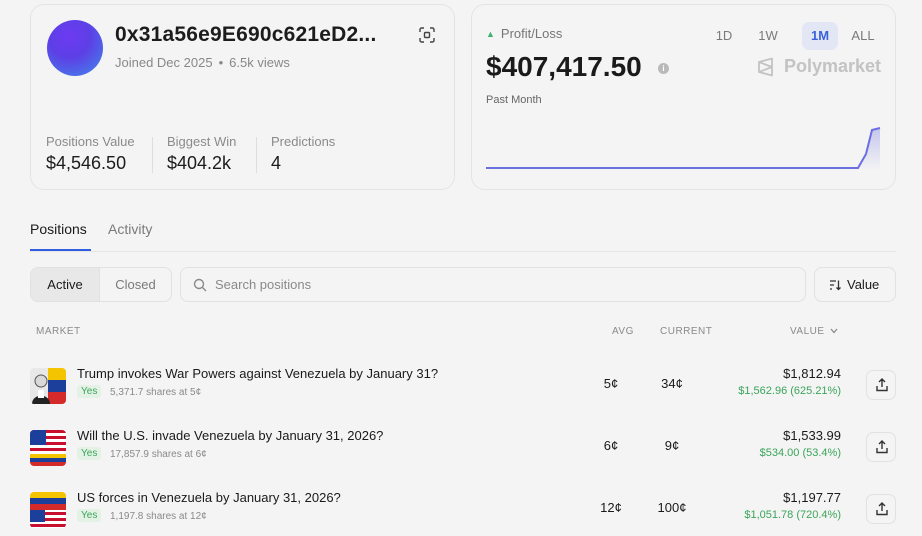  Describe the element at coordinates (672, 507) in the screenshot. I see `current-price: 100¢` at that location.